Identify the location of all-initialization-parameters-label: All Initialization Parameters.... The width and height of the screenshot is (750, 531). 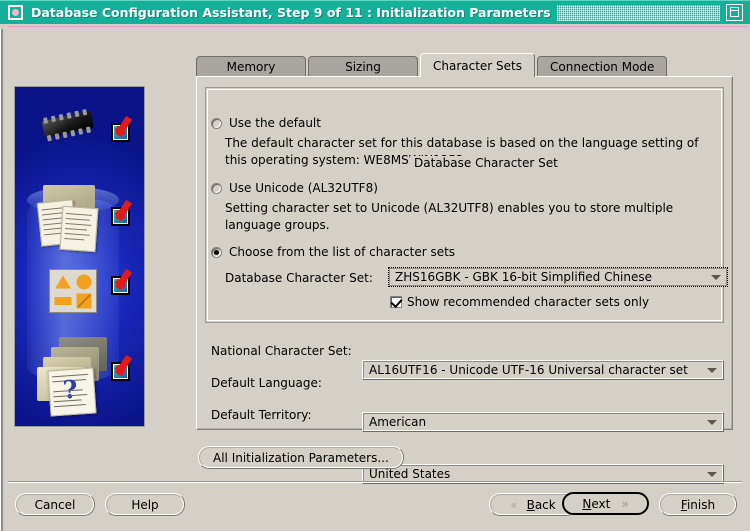
(301, 457).